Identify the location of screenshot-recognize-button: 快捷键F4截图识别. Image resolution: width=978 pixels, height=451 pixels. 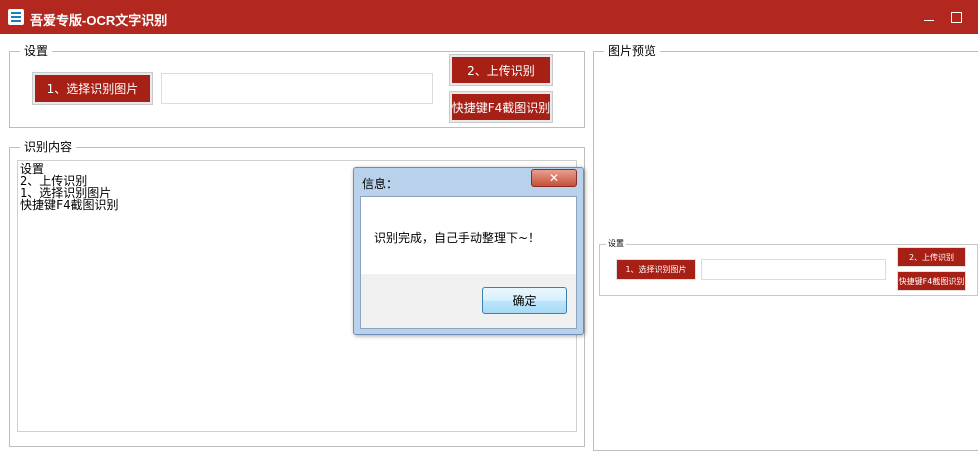
(501, 107).